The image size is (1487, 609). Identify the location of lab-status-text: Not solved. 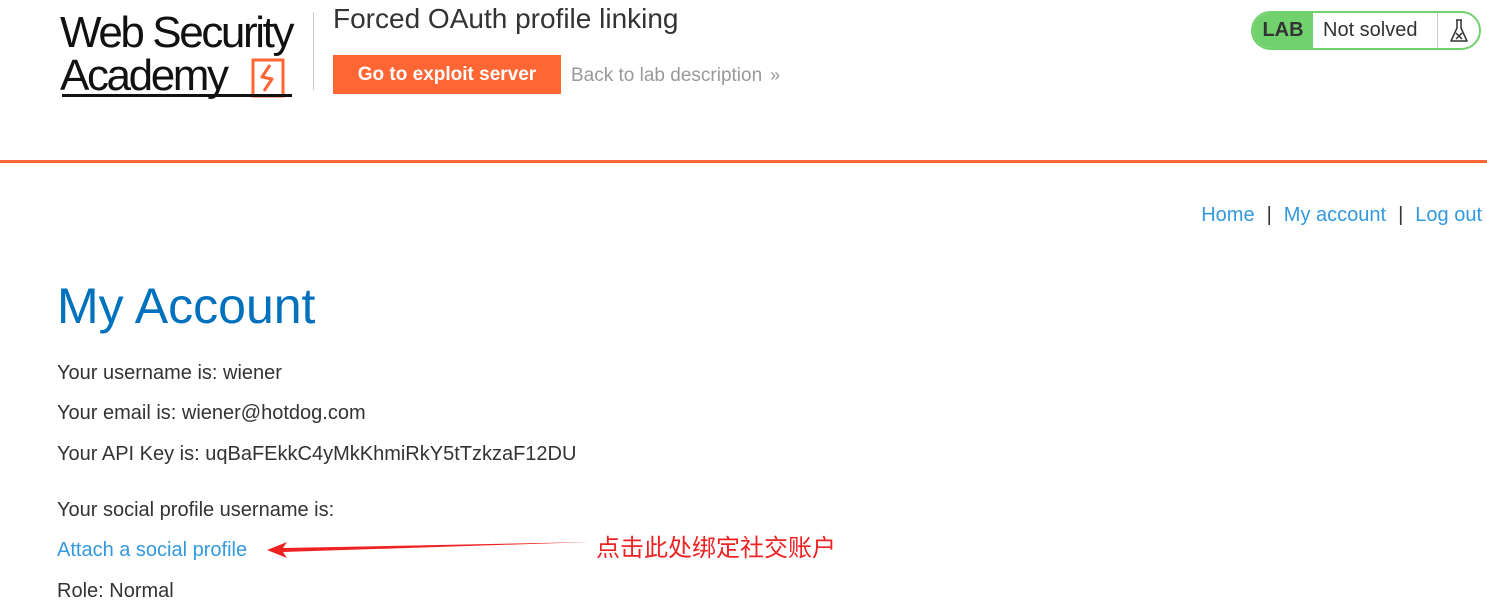
(1370, 30).